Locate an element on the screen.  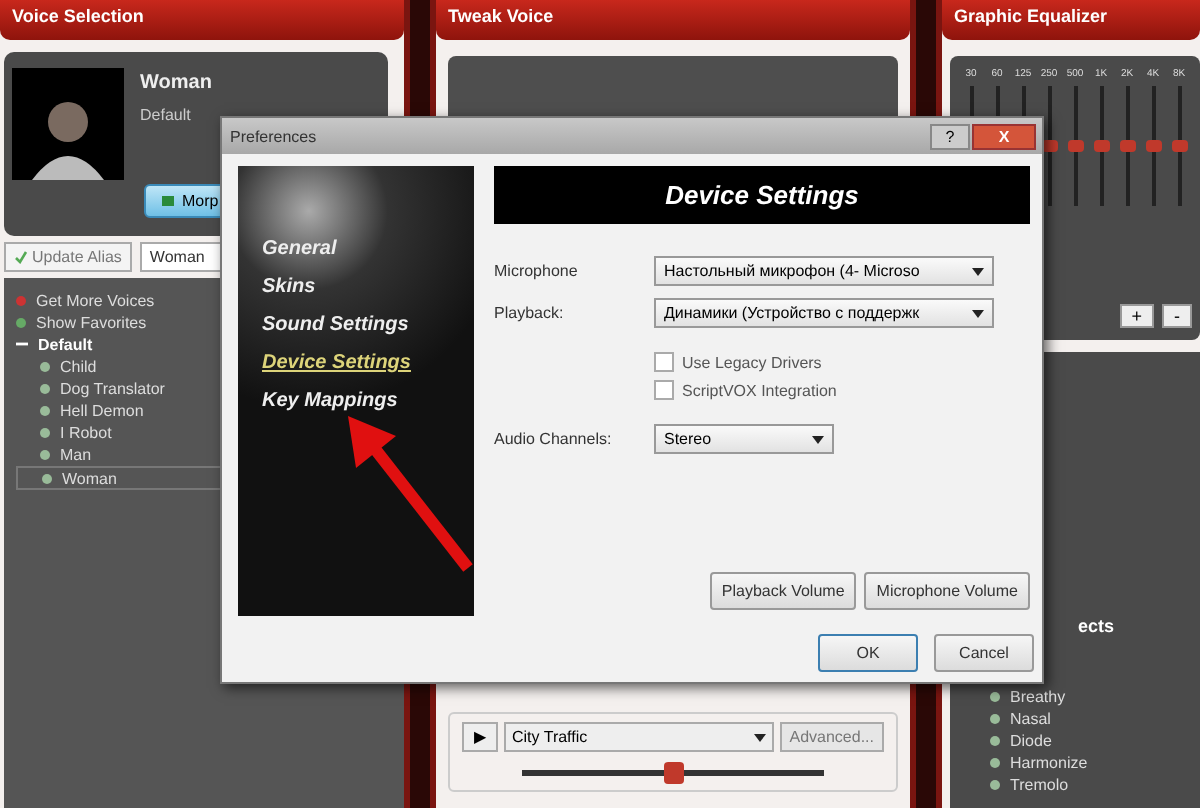
checkbox-label: ScriptVOX Integration is located at coordinates (759, 390).